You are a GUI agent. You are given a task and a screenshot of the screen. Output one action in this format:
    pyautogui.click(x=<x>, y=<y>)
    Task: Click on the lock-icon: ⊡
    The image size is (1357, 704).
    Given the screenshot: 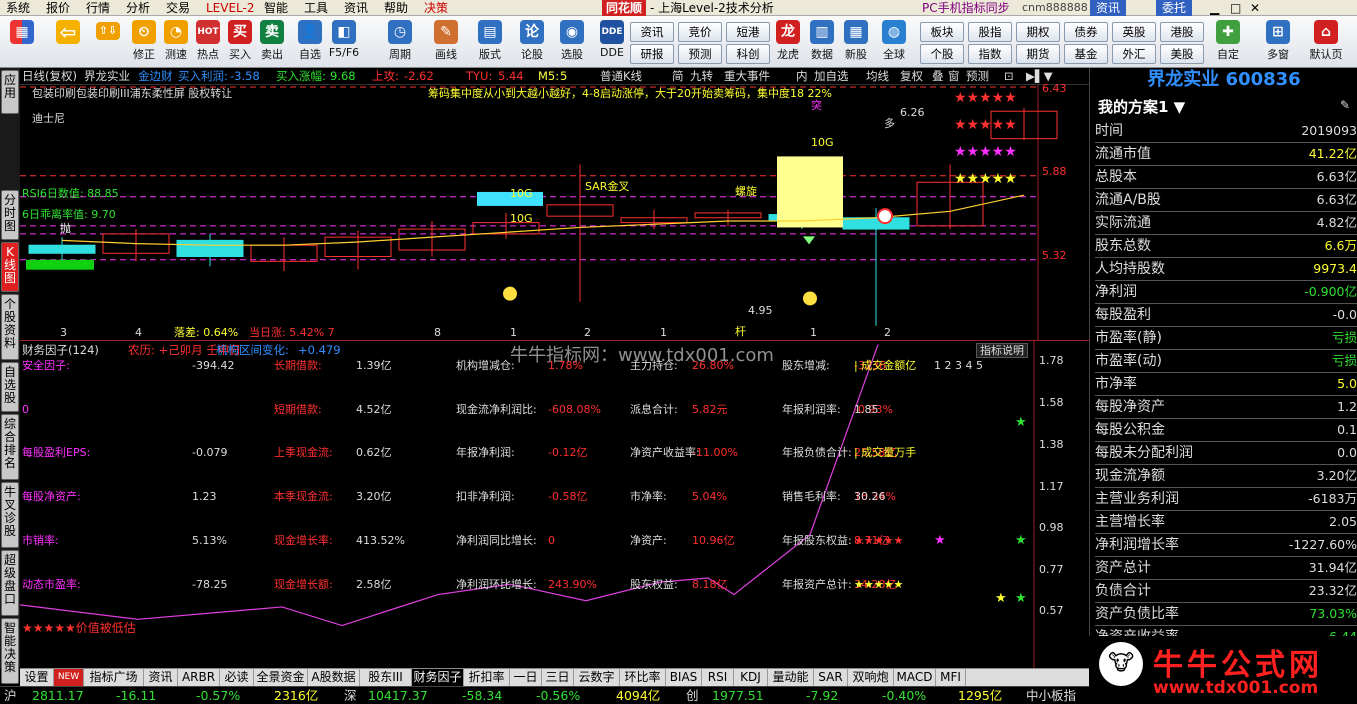 What is the action you would take?
    pyautogui.click(x=1009, y=76)
    